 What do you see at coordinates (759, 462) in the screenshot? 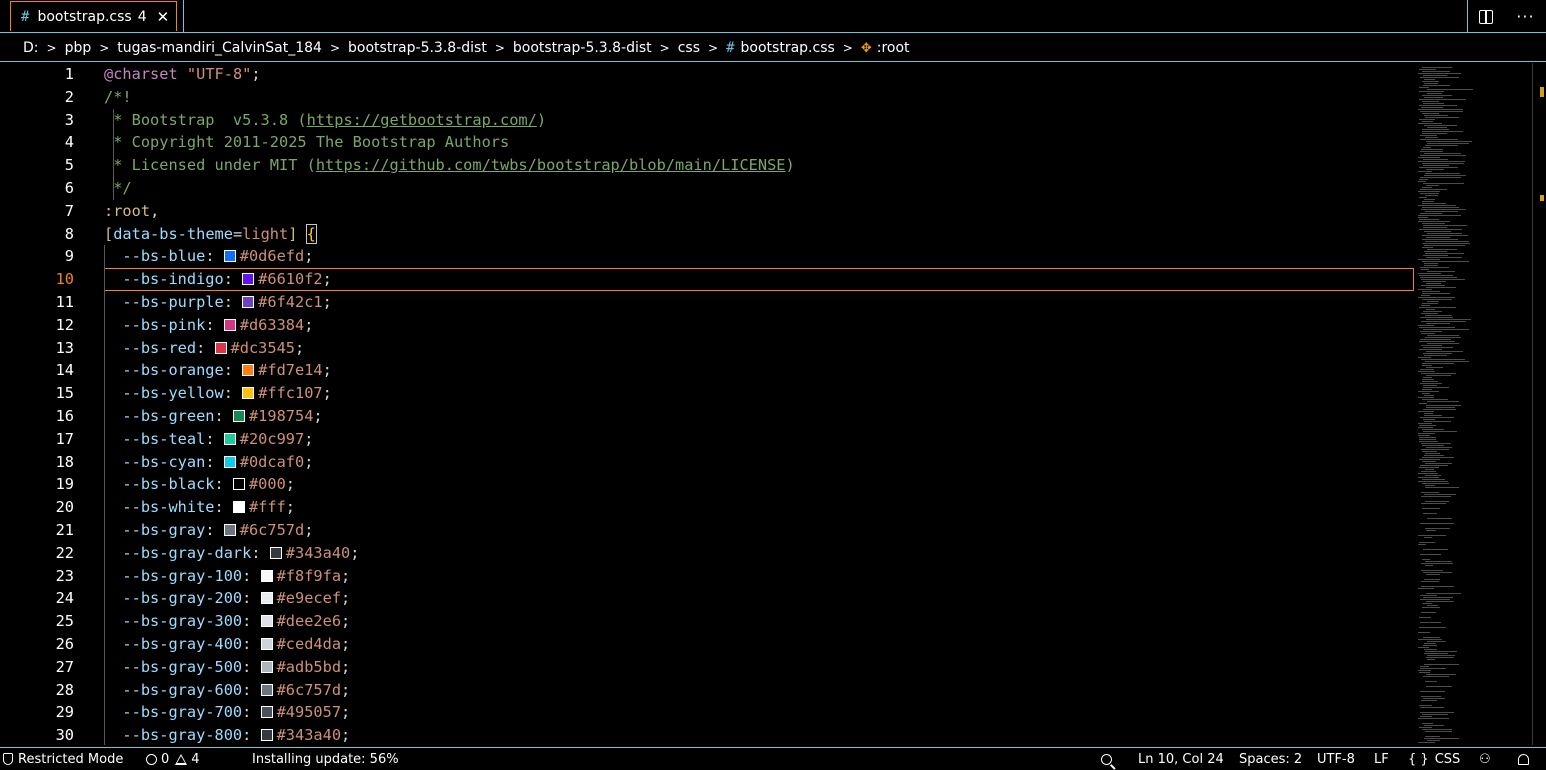
I see `code-line: --bs-cyan: #0dcaf0;` at bounding box center [759, 462].